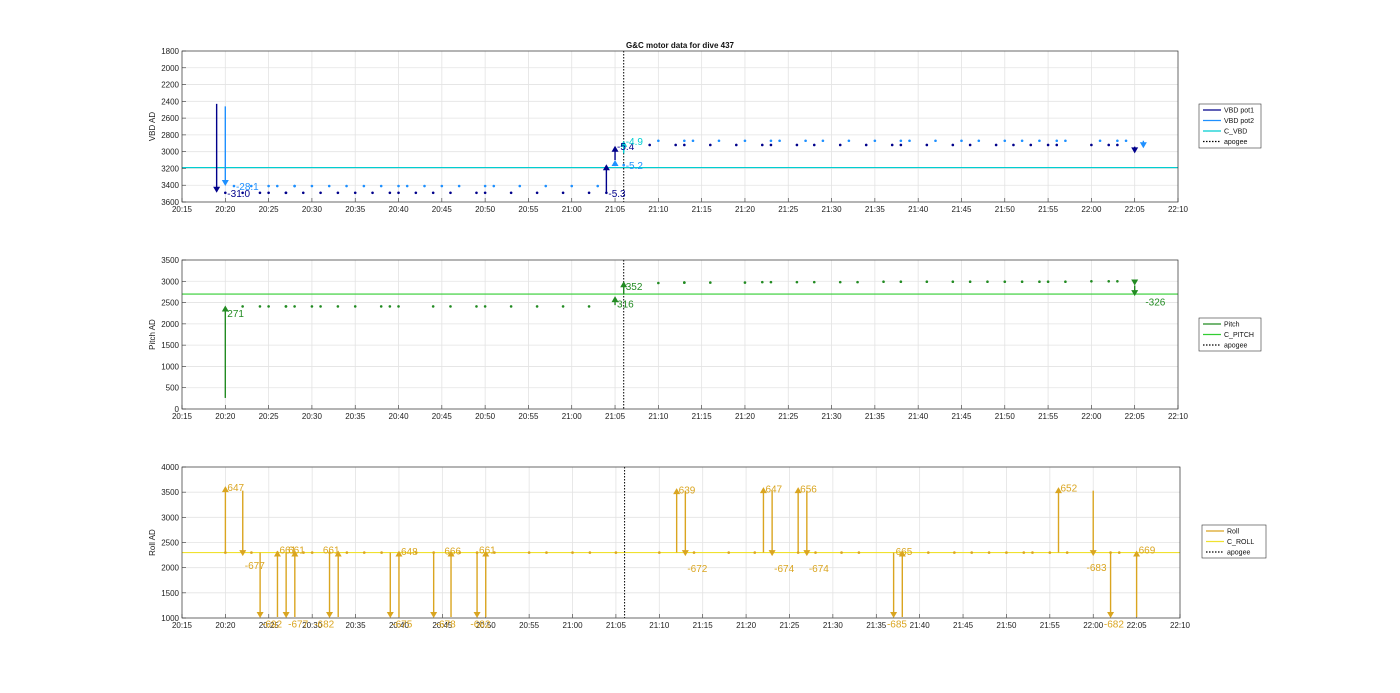 This screenshot has height=693, width=1400. What do you see at coordinates (269, 209) in the screenshot?
I see `x-tick-label: 20:25` at bounding box center [269, 209].